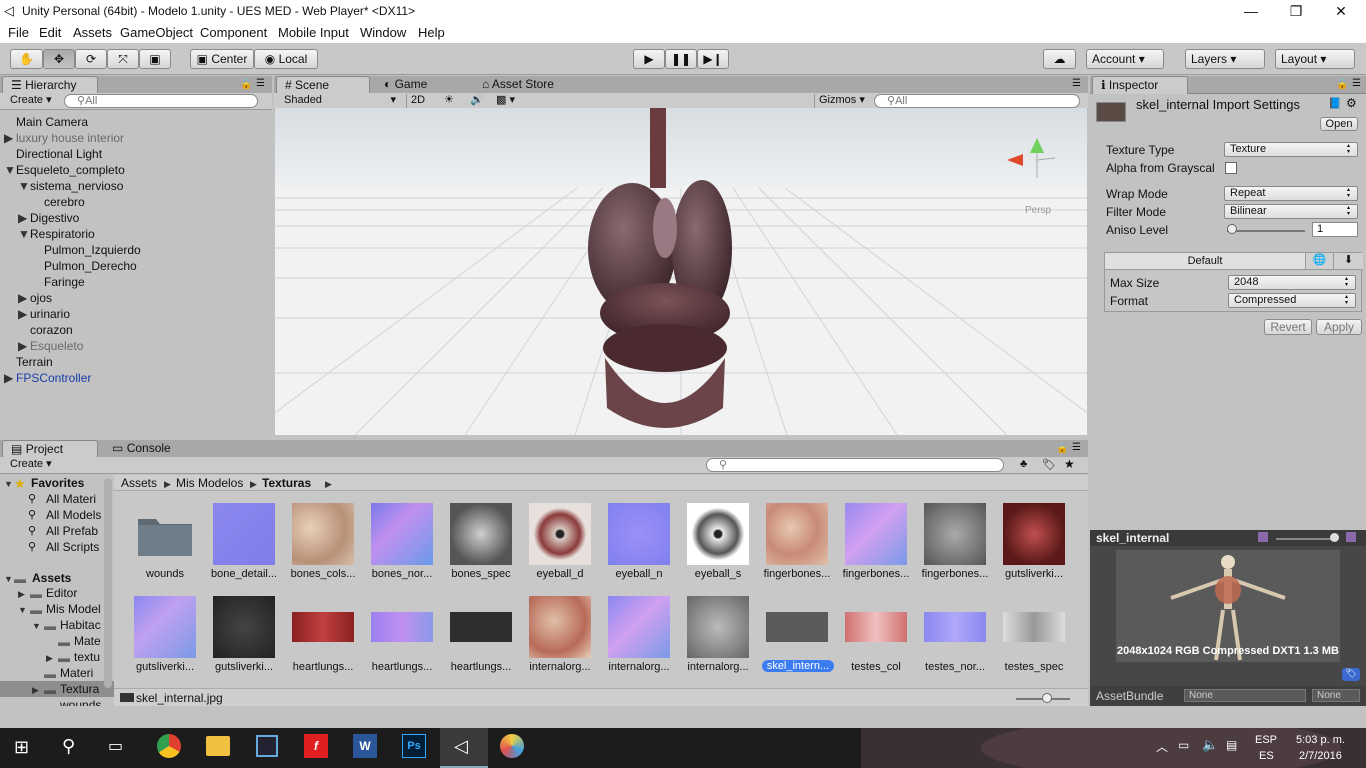 The height and width of the screenshot is (768, 1366). What do you see at coordinates (218, 746) in the screenshot?
I see `file-explorer-icon` at bounding box center [218, 746].